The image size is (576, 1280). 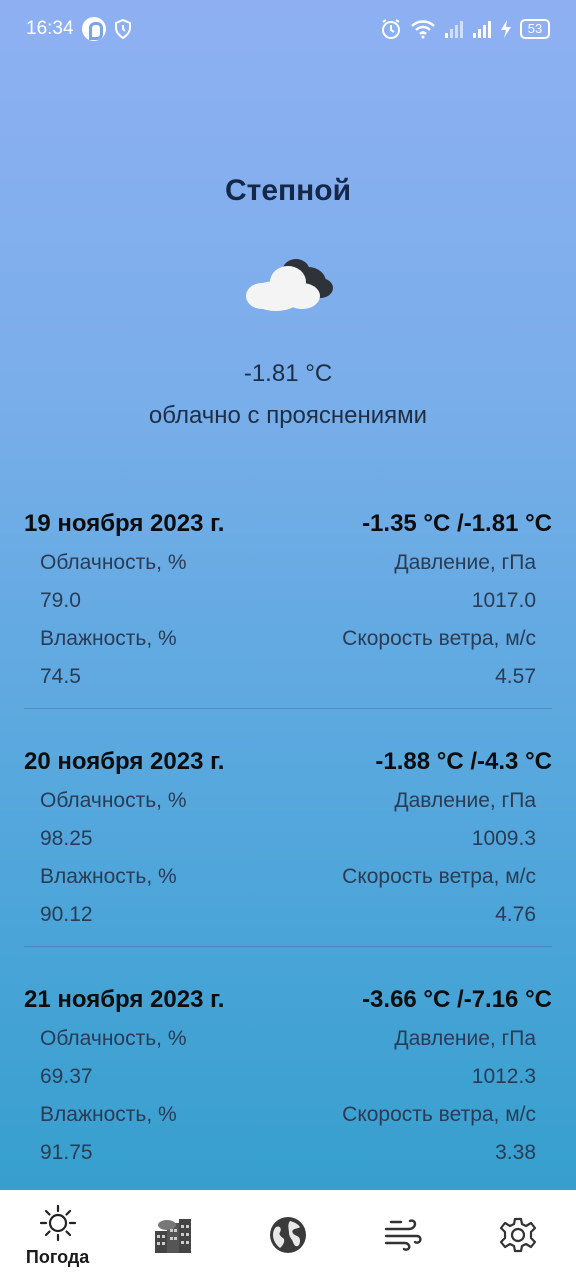 I want to click on charging-icon, so click(x=506, y=29).